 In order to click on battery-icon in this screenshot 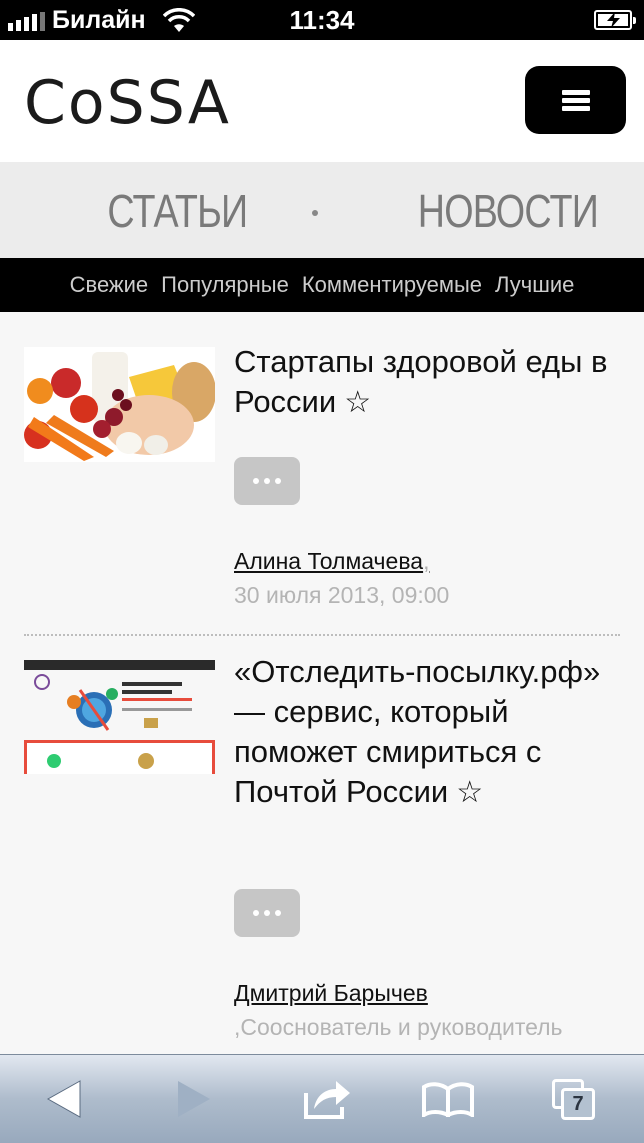, I will do `click(615, 20)`.